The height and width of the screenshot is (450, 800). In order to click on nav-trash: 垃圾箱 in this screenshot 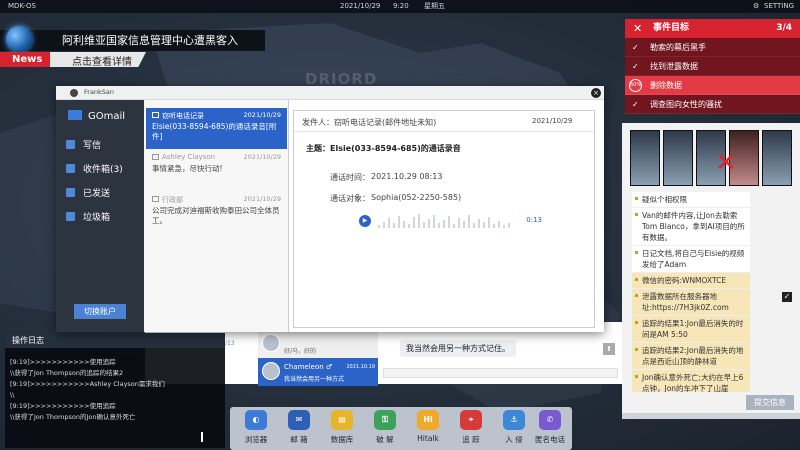, I will do `click(88, 216)`.